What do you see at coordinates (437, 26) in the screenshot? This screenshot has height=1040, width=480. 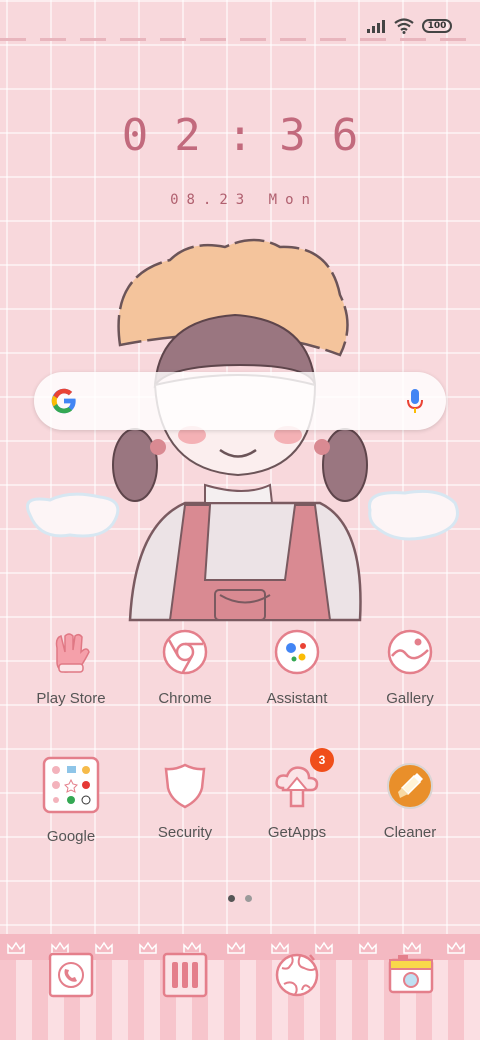 I see `battery-indicator: 100` at bounding box center [437, 26].